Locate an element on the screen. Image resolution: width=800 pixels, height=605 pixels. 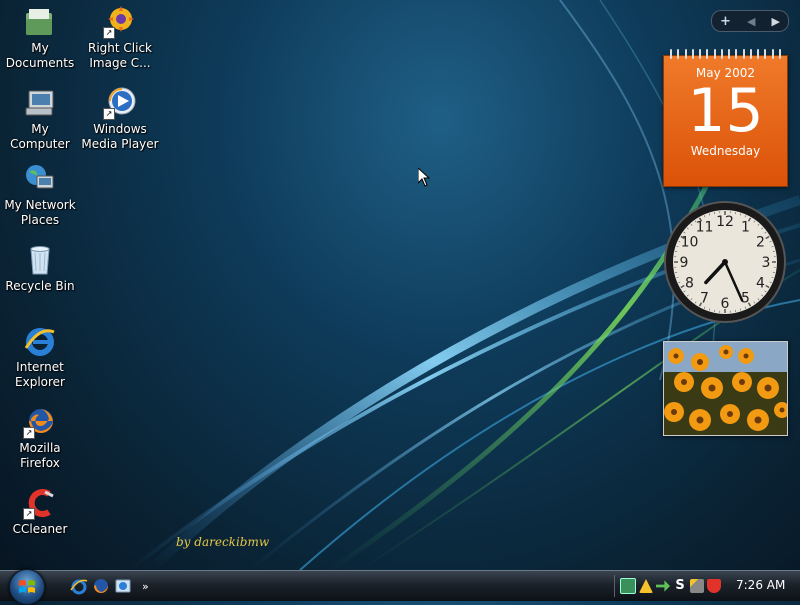
desktop-icon-label: My Network Places is located at coordinates (40, 213).